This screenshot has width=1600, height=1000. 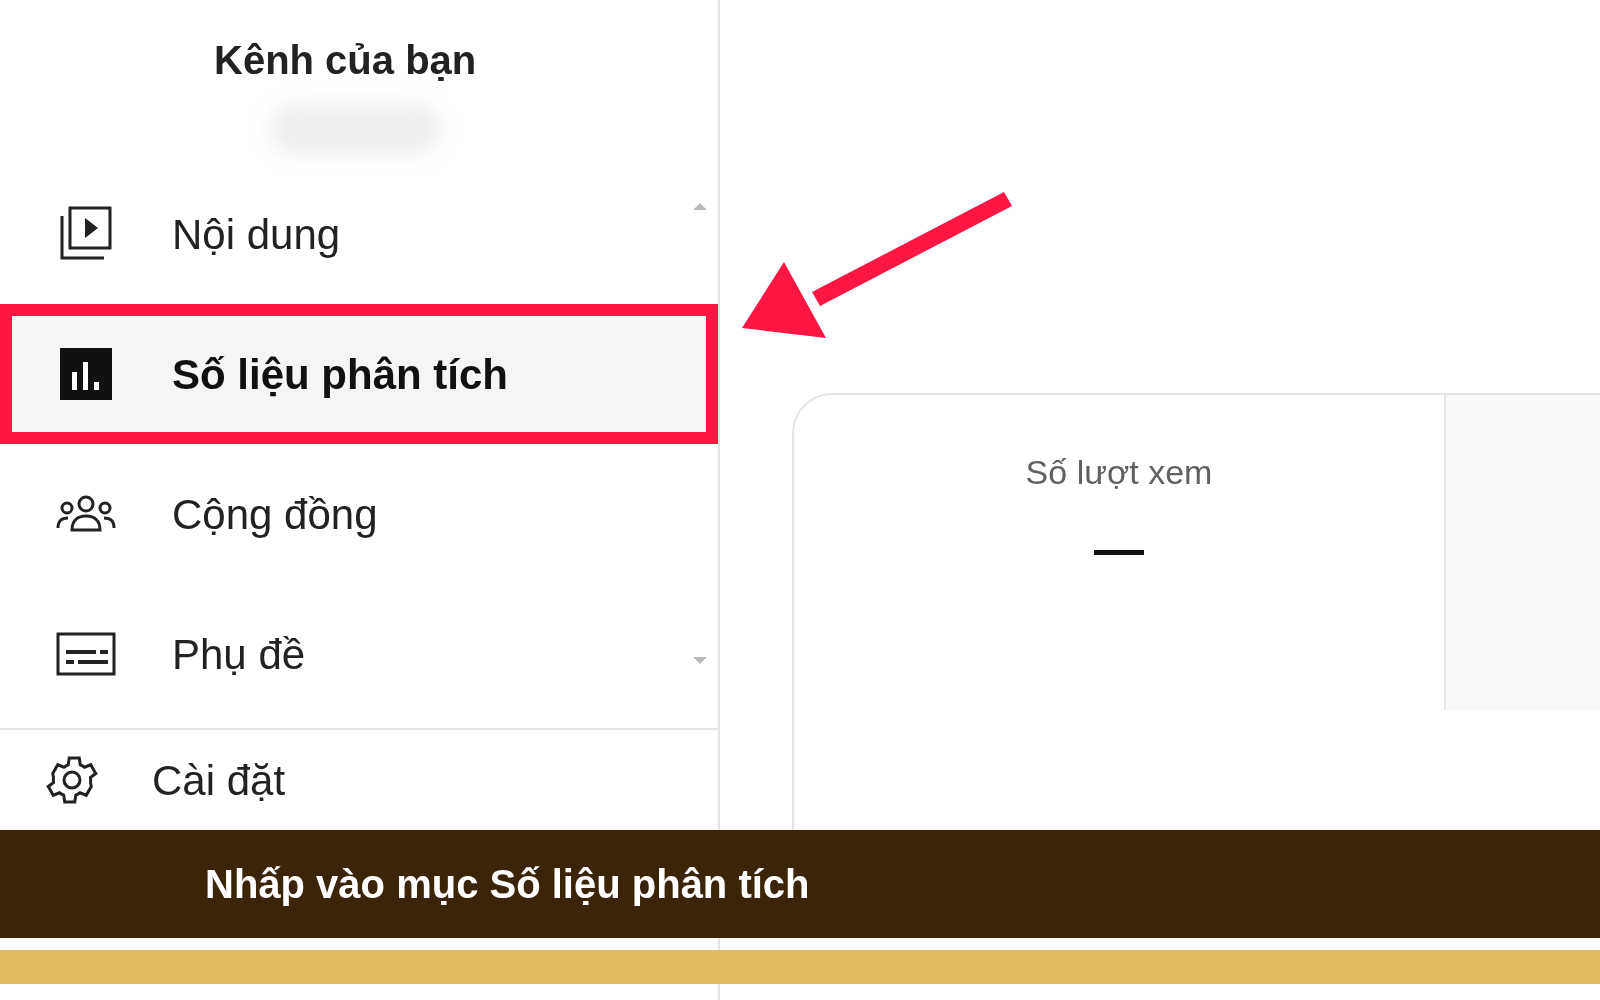 I want to click on scroll-down-icon, so click(x=700, y=660).